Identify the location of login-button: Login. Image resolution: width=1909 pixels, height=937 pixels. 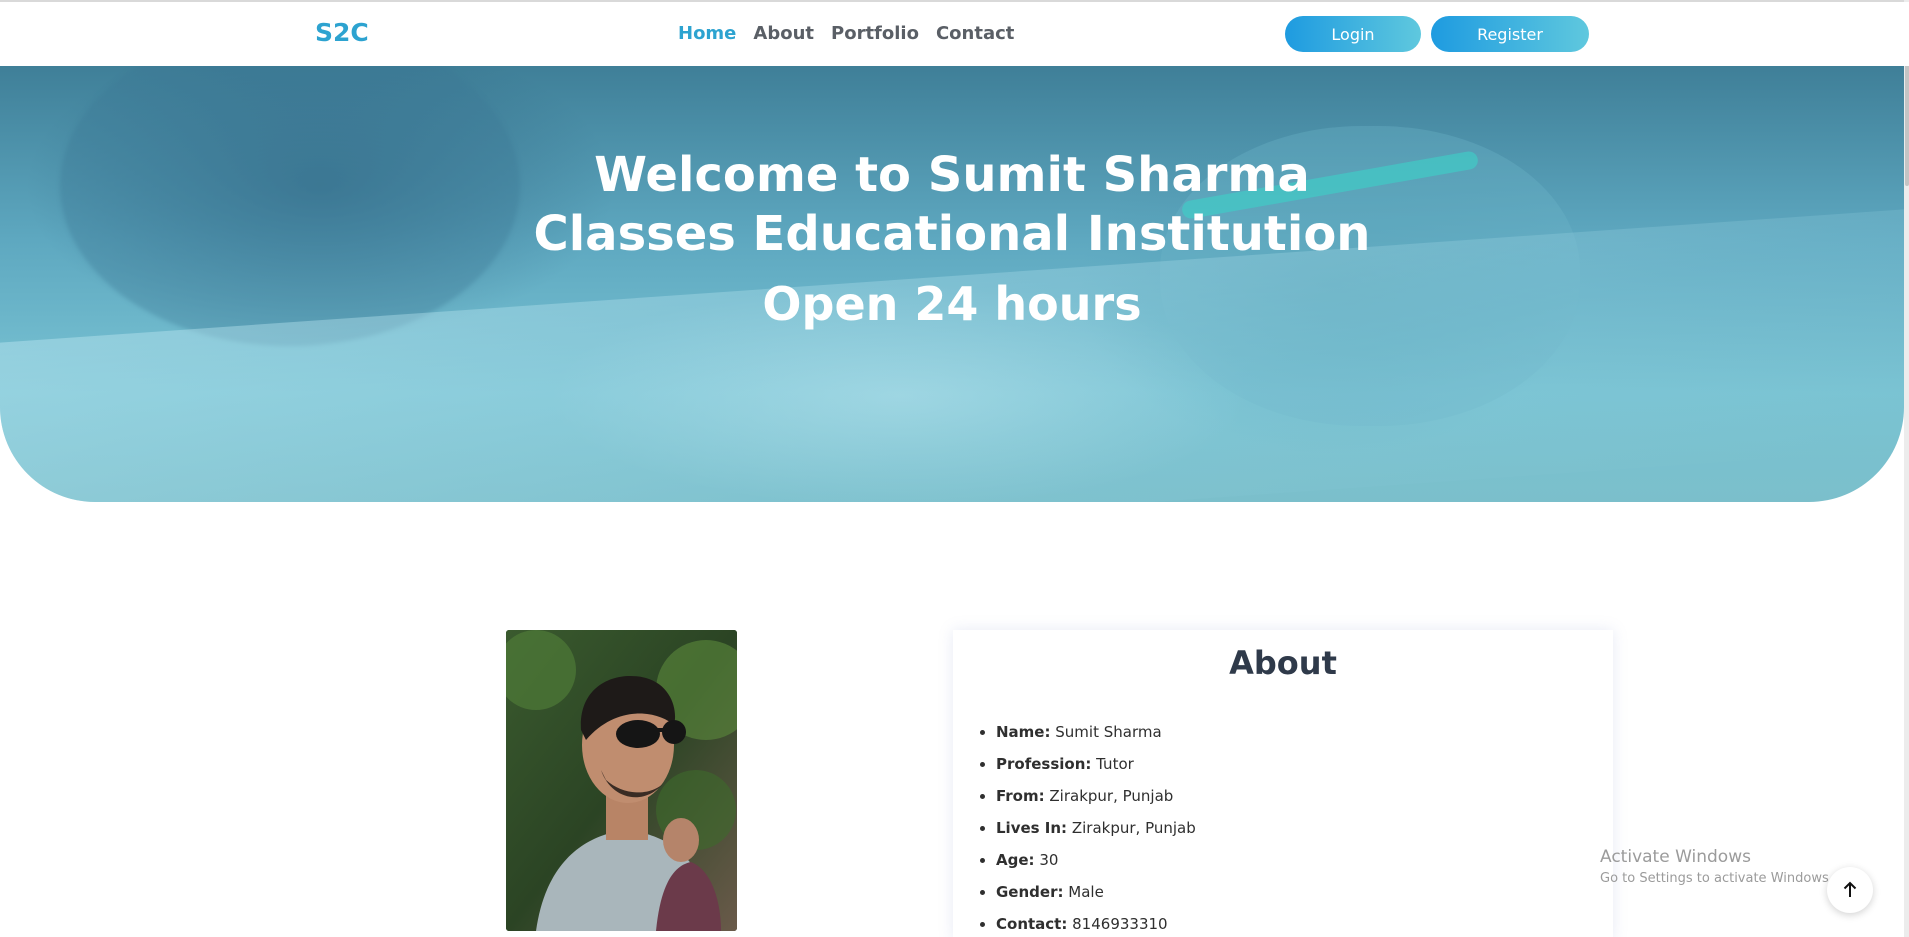
(1353, 34).